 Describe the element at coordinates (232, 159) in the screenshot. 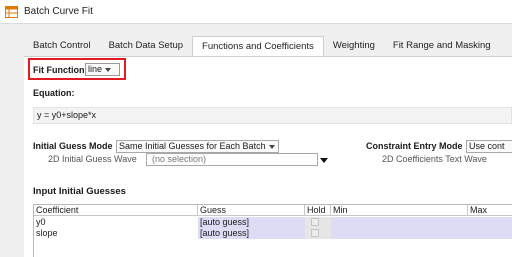

I see `wave-2d-field: (no selection)` at that location.